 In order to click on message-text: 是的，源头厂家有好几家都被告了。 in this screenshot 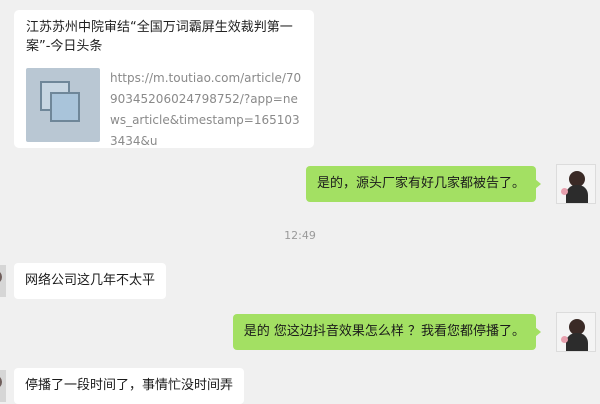, I will do `click(420, 183)`.